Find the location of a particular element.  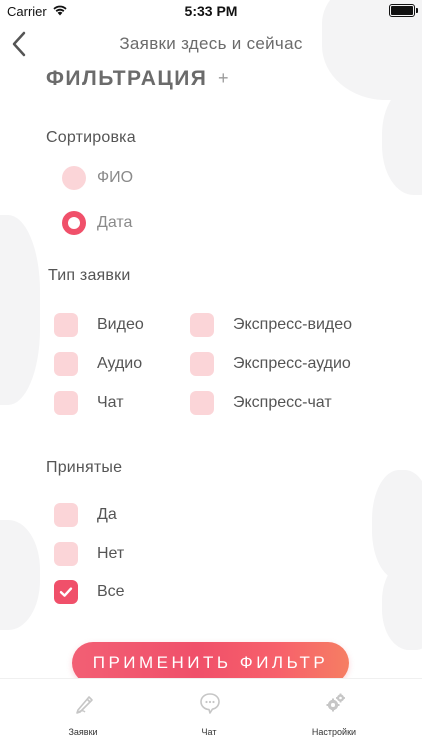

checkbox-label: Нет is located at coordinates (111, 553).